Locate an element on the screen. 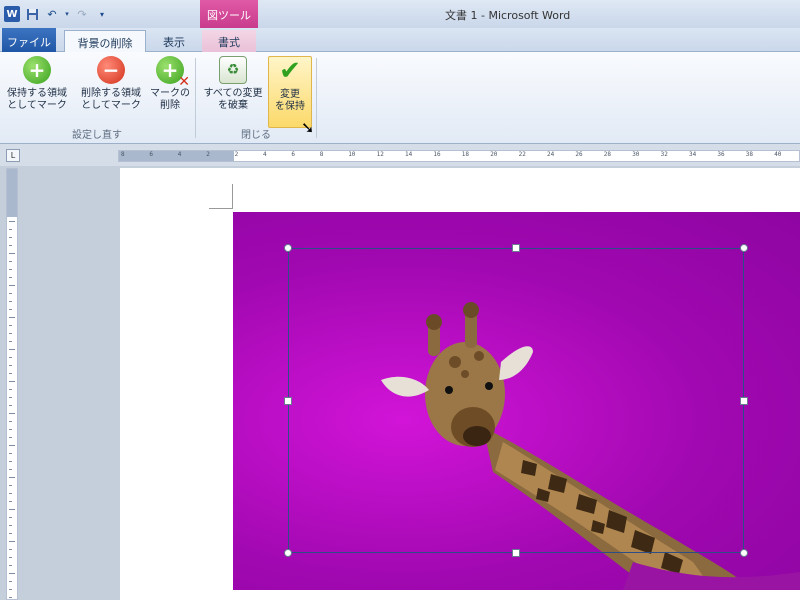 The image size is (800, 600). discard-label-1: すべての変更 is located at coordinates (233, 93).